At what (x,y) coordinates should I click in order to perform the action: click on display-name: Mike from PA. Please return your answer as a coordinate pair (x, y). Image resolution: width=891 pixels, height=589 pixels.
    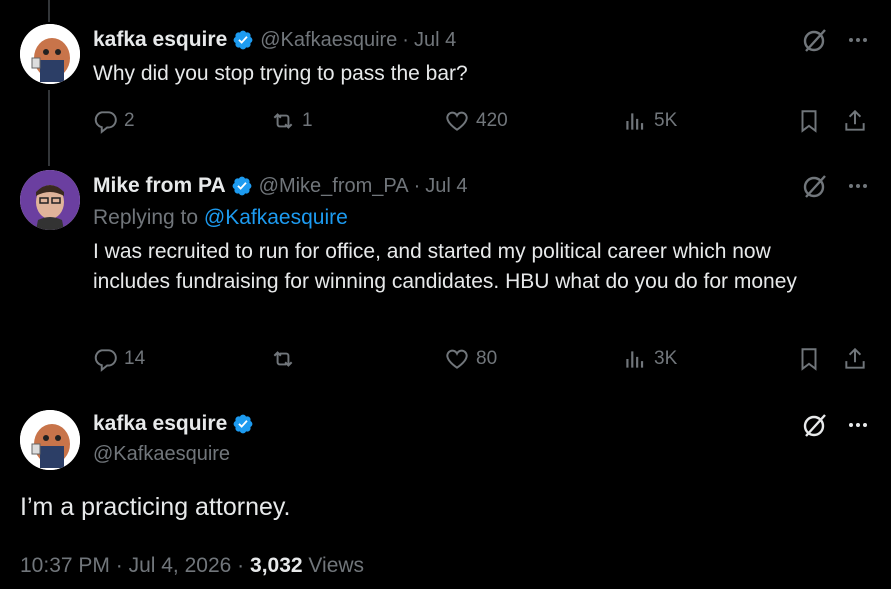
    Looking at the image, I should click on (159, 186).